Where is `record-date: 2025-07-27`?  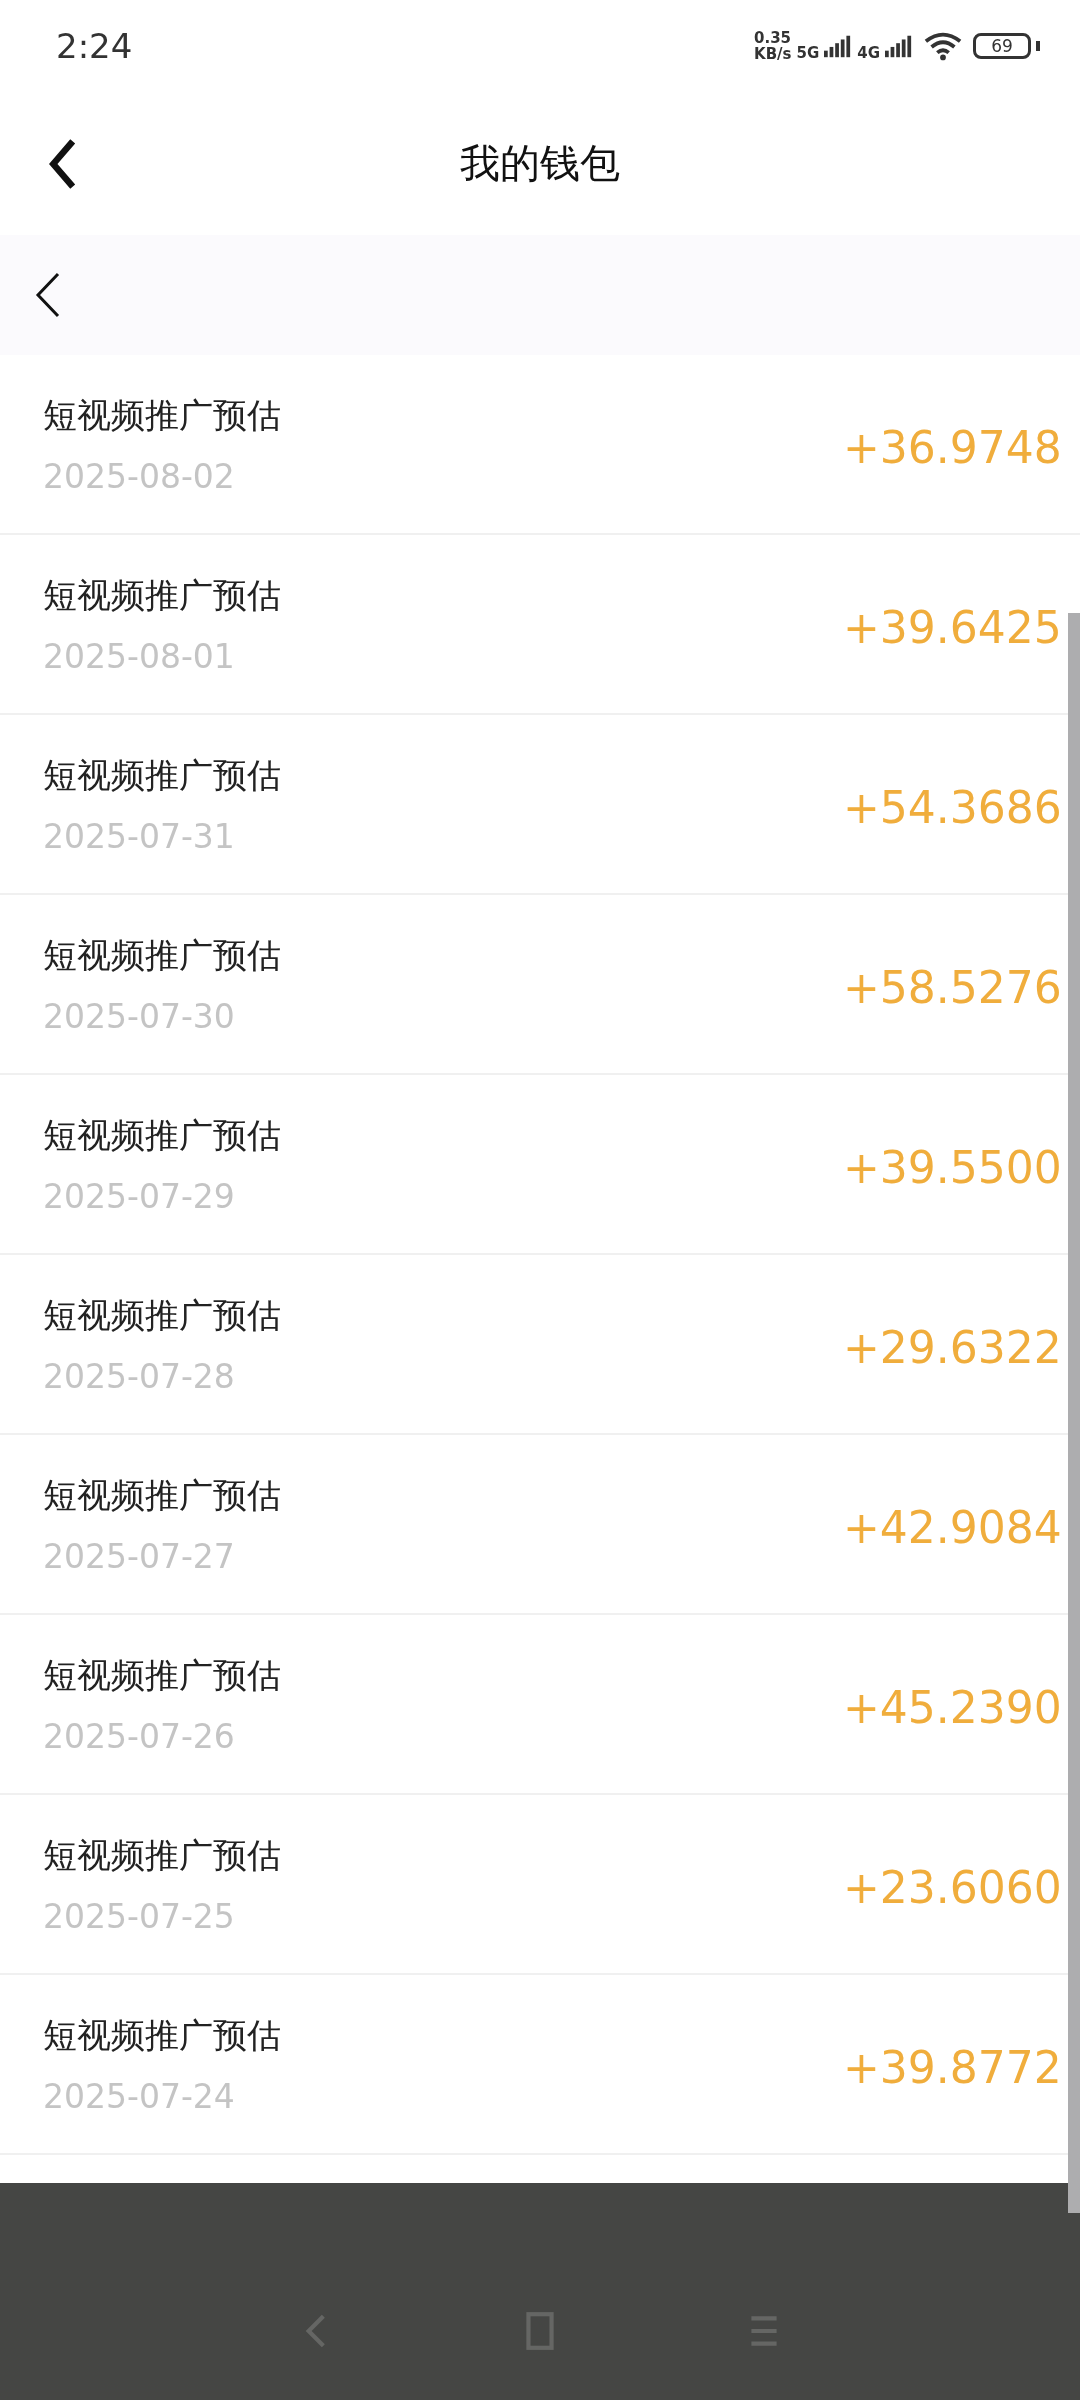
record-date: 2025-07-27 is located at coordinates (139, 1556).